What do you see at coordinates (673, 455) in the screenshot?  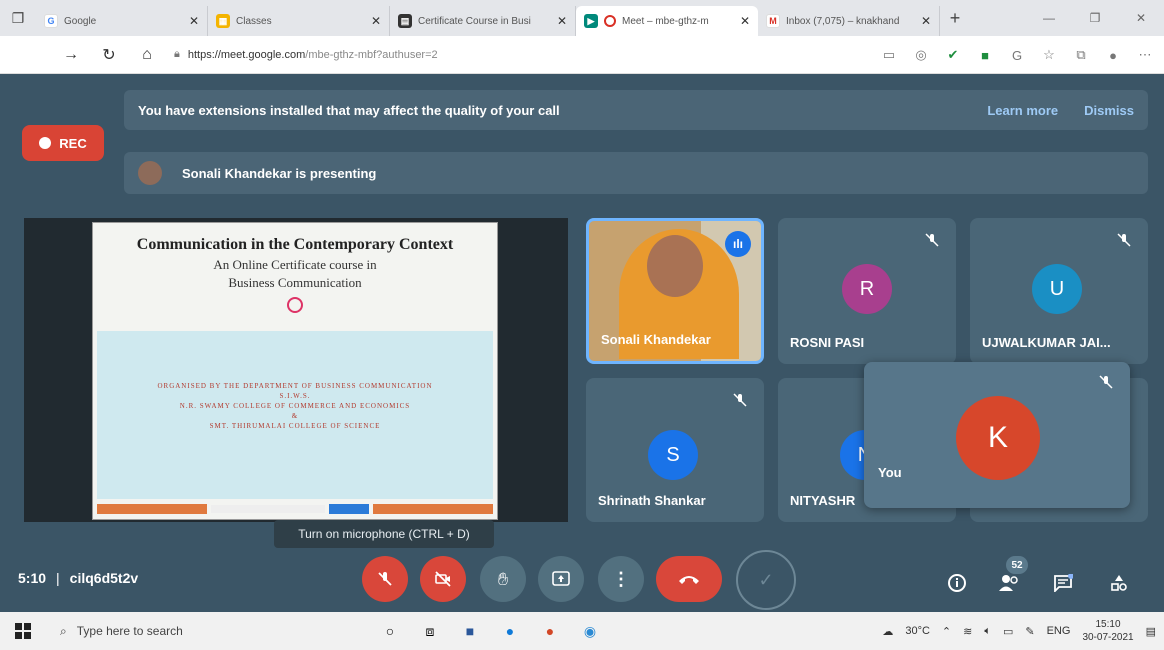 I see `avatar: S` at bounding box center [673, 455].